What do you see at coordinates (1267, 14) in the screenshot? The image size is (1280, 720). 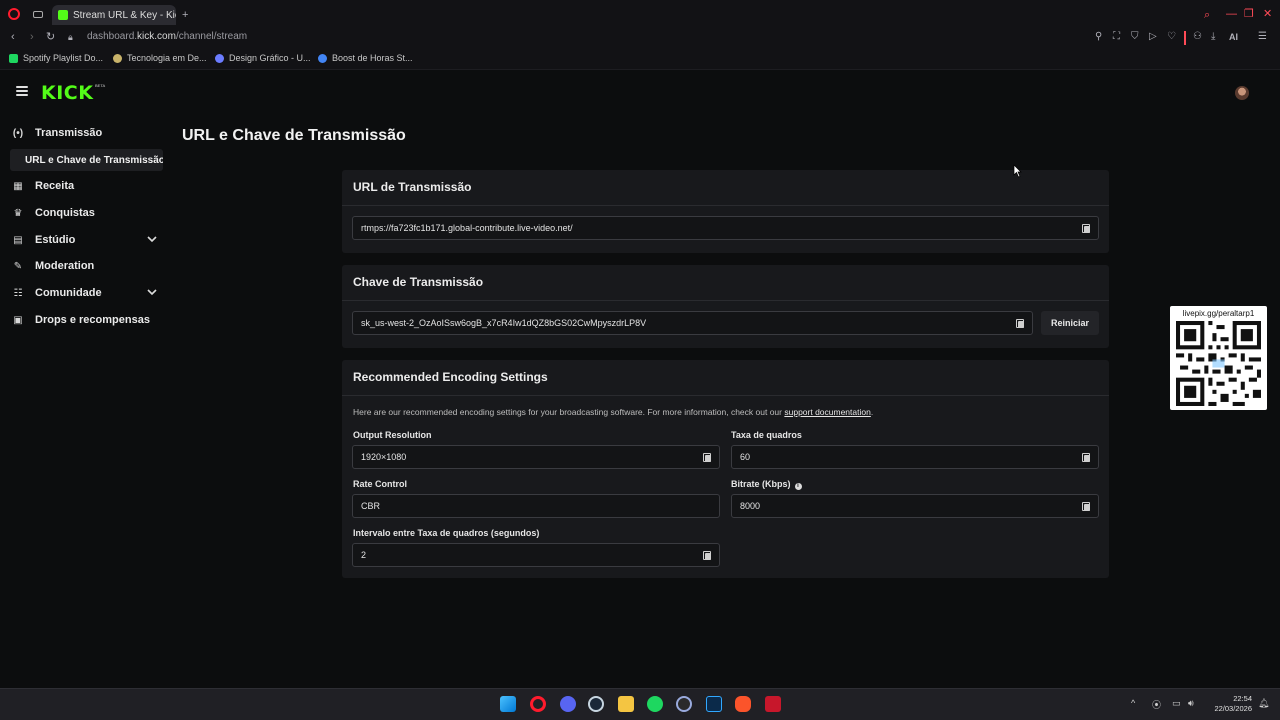 I see `close-window-icon: ✕` at bounding box center [1267, 14].